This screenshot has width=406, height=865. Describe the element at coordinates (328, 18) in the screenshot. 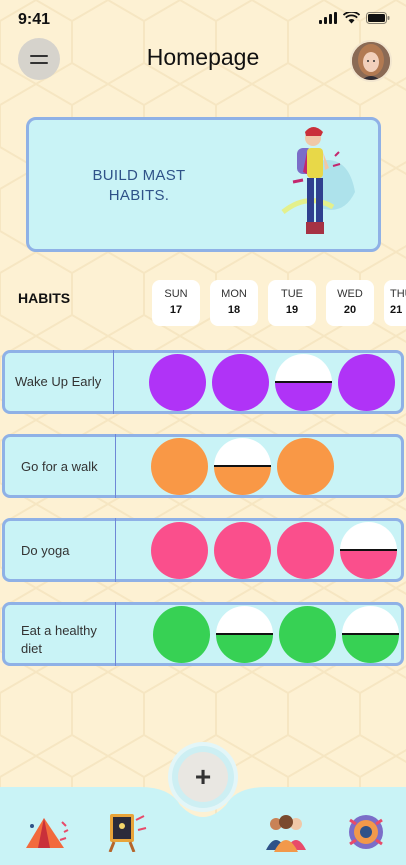

I see `signal-icon` at that location.